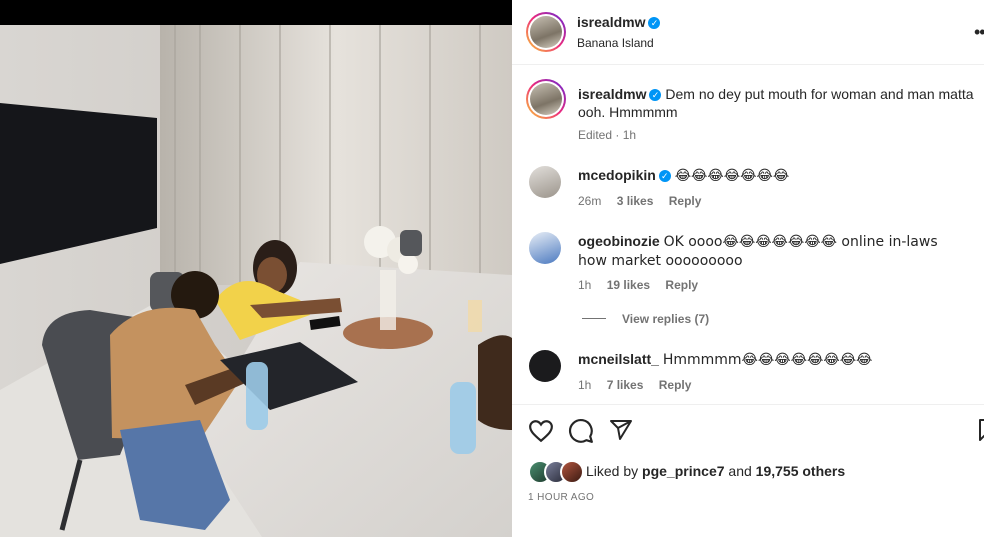 The image size is (984, 537). What do you see at coordinates (546, 32) in the screenshot?
I see `author-avatar` at bounding box center [546, 32].